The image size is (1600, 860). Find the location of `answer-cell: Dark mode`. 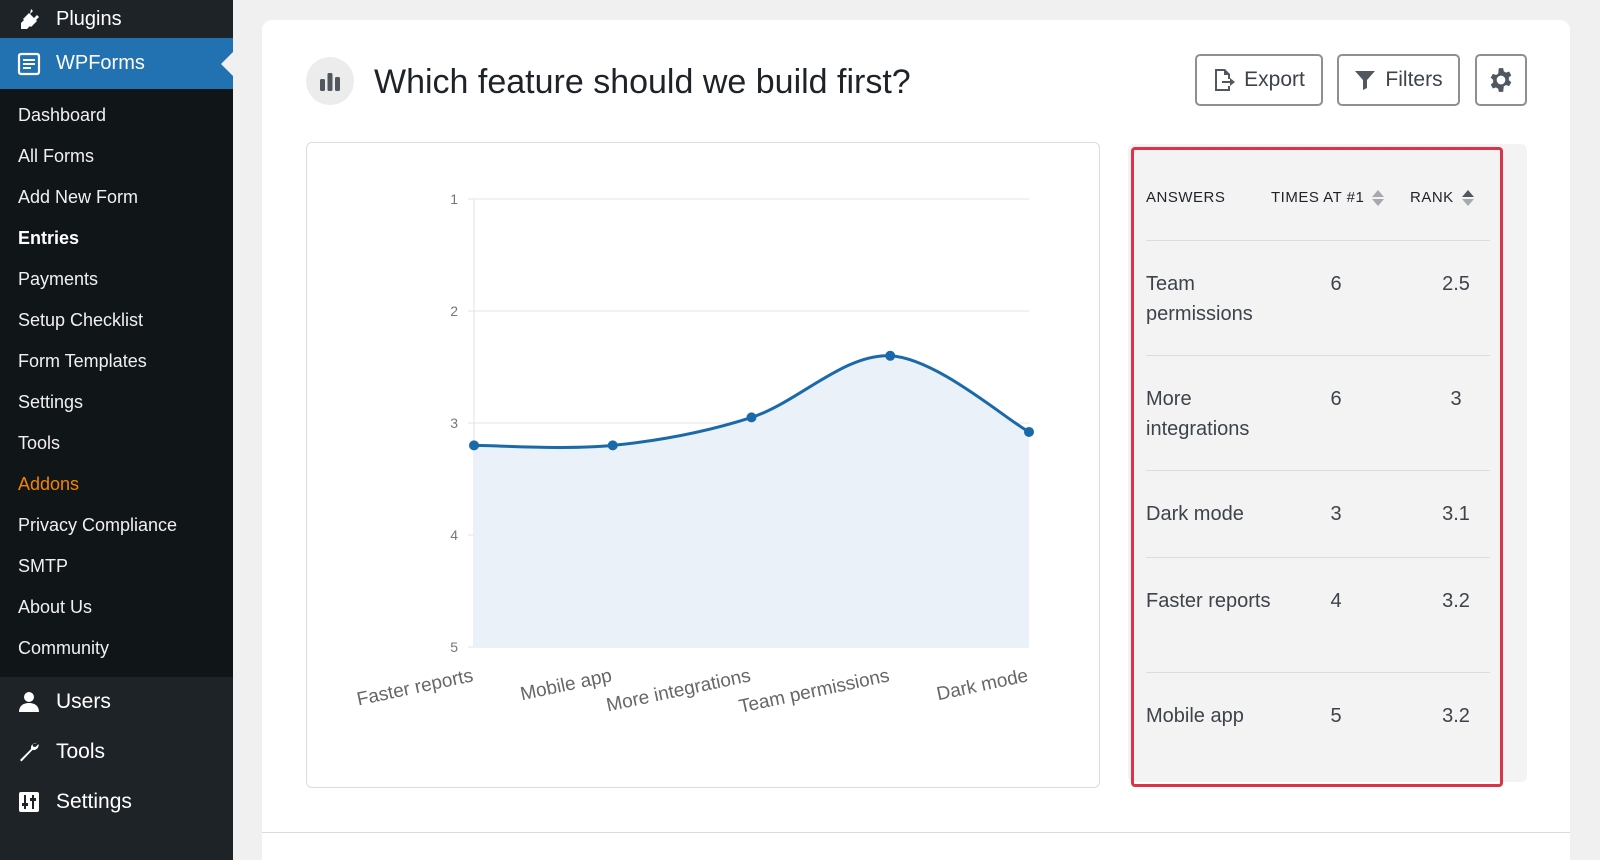

answer-cell: Dark mode is located at coordinates (1195, 514).